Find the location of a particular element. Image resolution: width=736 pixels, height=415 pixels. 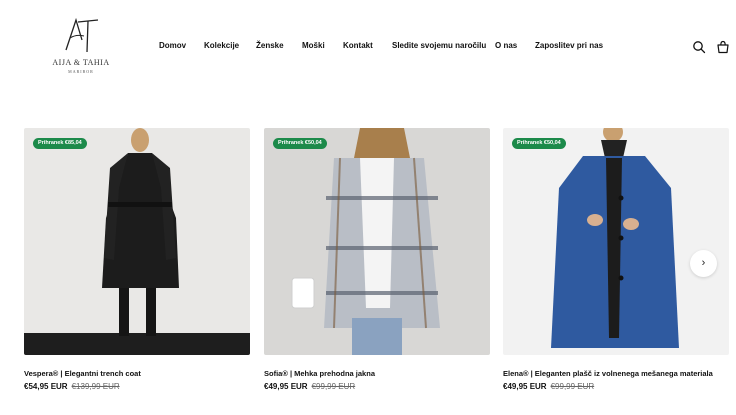

nav-item-domov: Domov is located at coordinates (172, 45).